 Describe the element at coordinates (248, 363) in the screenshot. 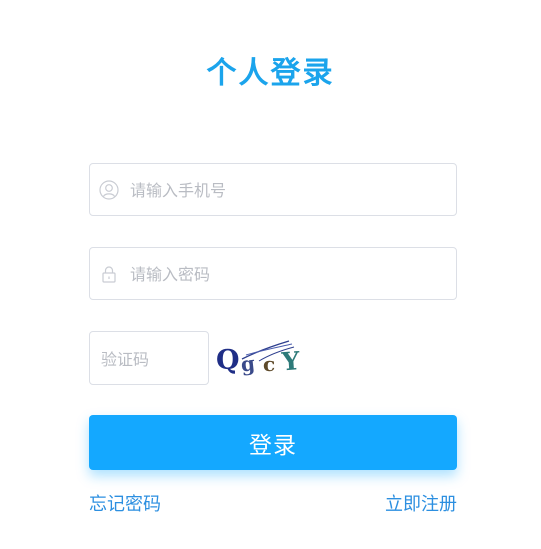

I see `svg-text: g` at that location.